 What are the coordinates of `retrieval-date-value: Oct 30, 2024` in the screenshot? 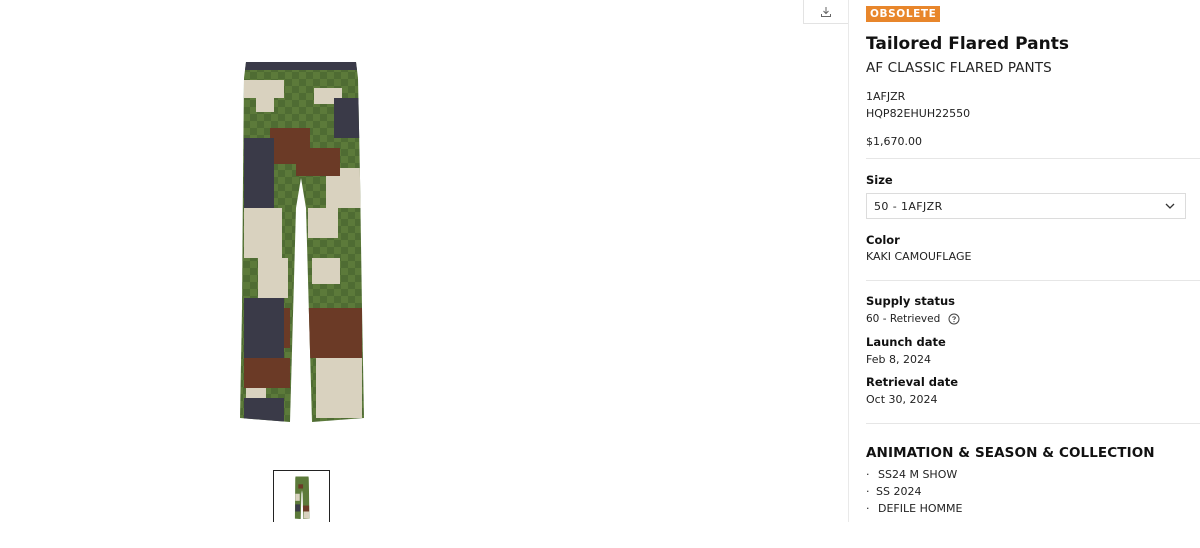 It's located at (902, 399).